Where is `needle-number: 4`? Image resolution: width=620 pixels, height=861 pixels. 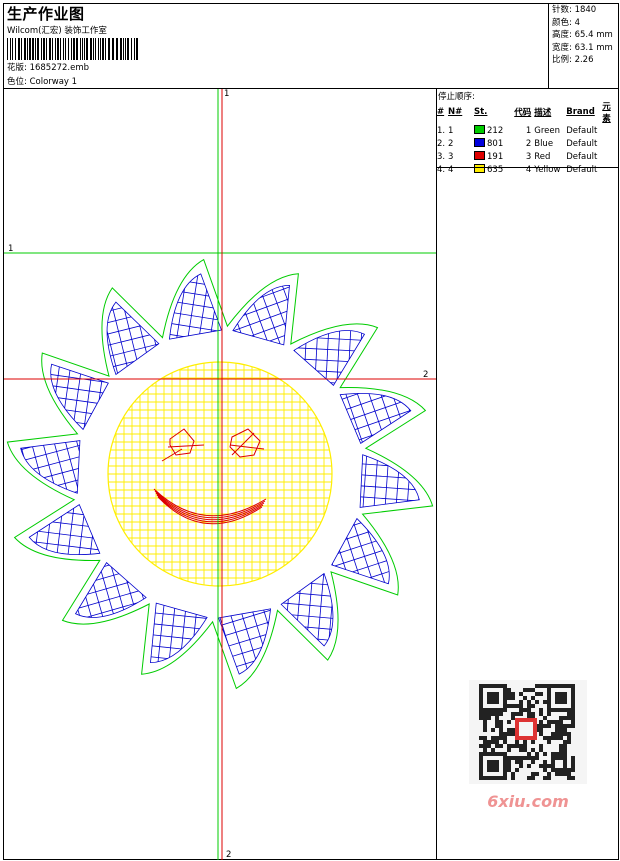 needle-number: 4 is located at coordinates (451, 169).